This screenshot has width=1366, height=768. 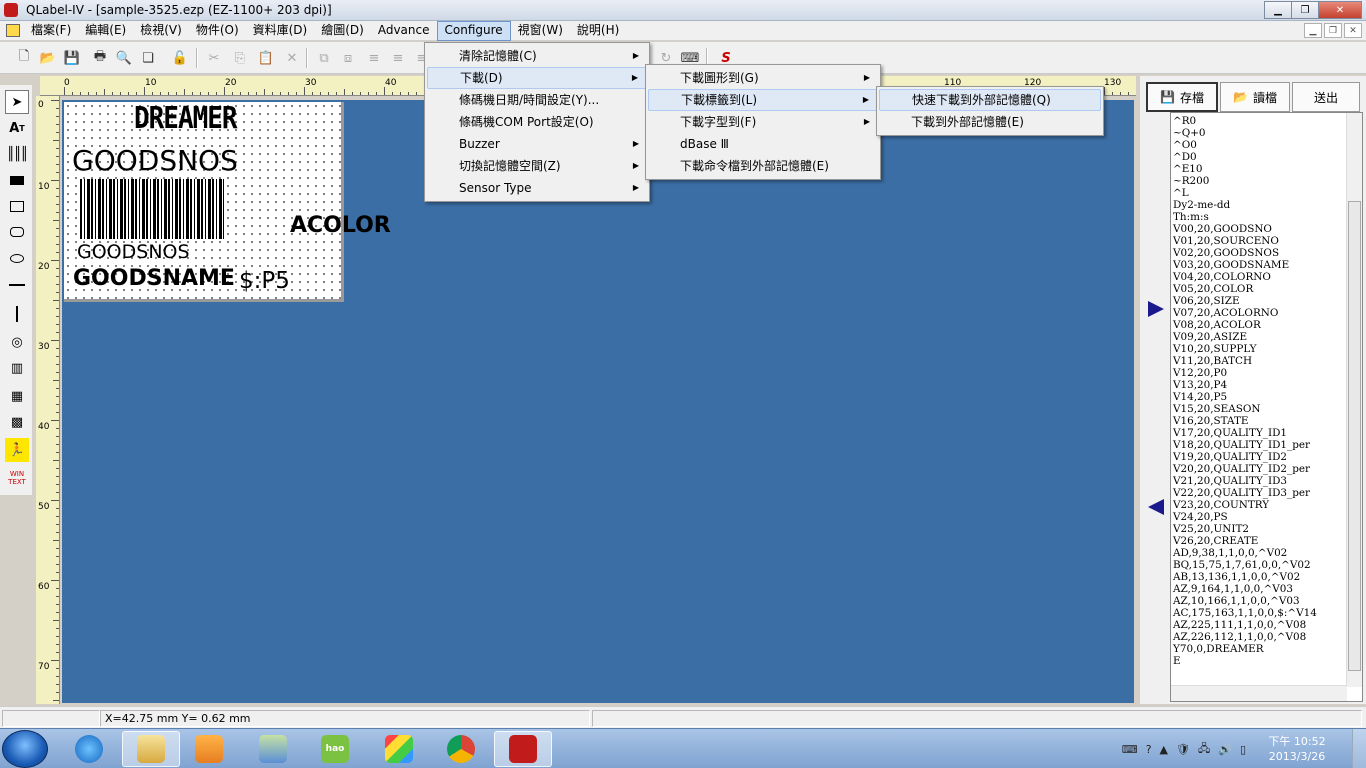 What do you see at coordinates (1259, 693) in the screenshot?
I see `horizontal-scrollbar` at bounding box center [1259, 693].